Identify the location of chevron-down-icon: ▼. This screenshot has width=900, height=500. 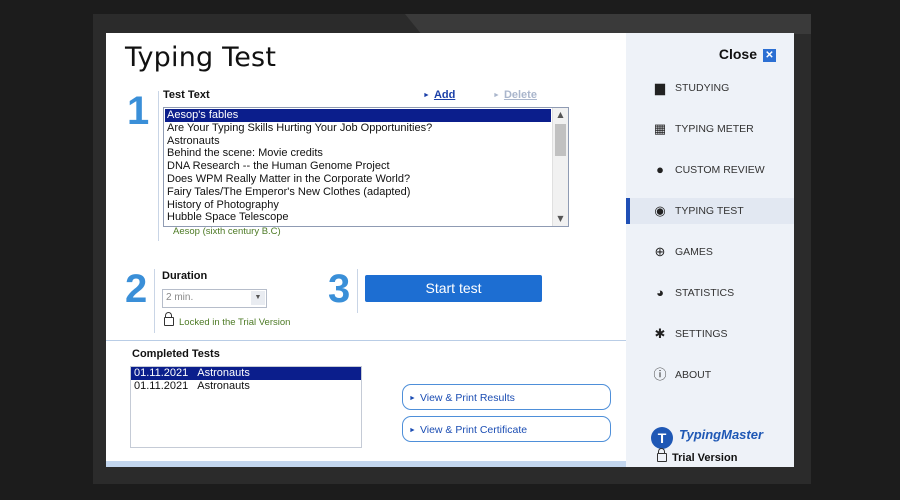
(258, 298).